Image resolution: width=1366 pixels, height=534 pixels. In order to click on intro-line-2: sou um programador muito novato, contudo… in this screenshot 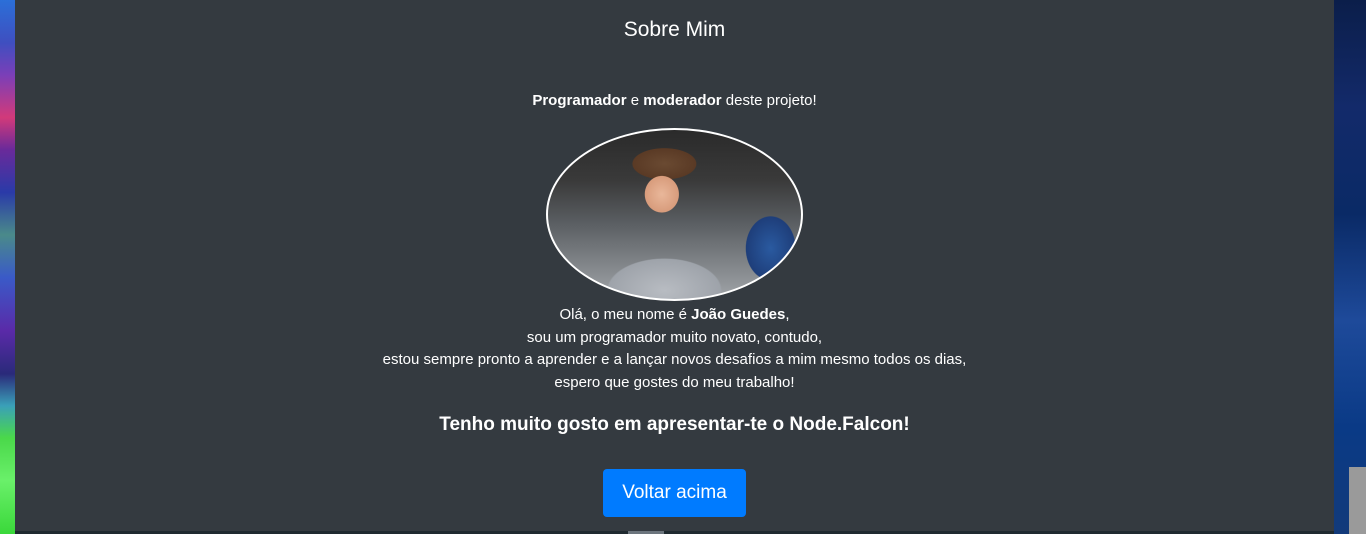, I will do `click(674, 337)`.